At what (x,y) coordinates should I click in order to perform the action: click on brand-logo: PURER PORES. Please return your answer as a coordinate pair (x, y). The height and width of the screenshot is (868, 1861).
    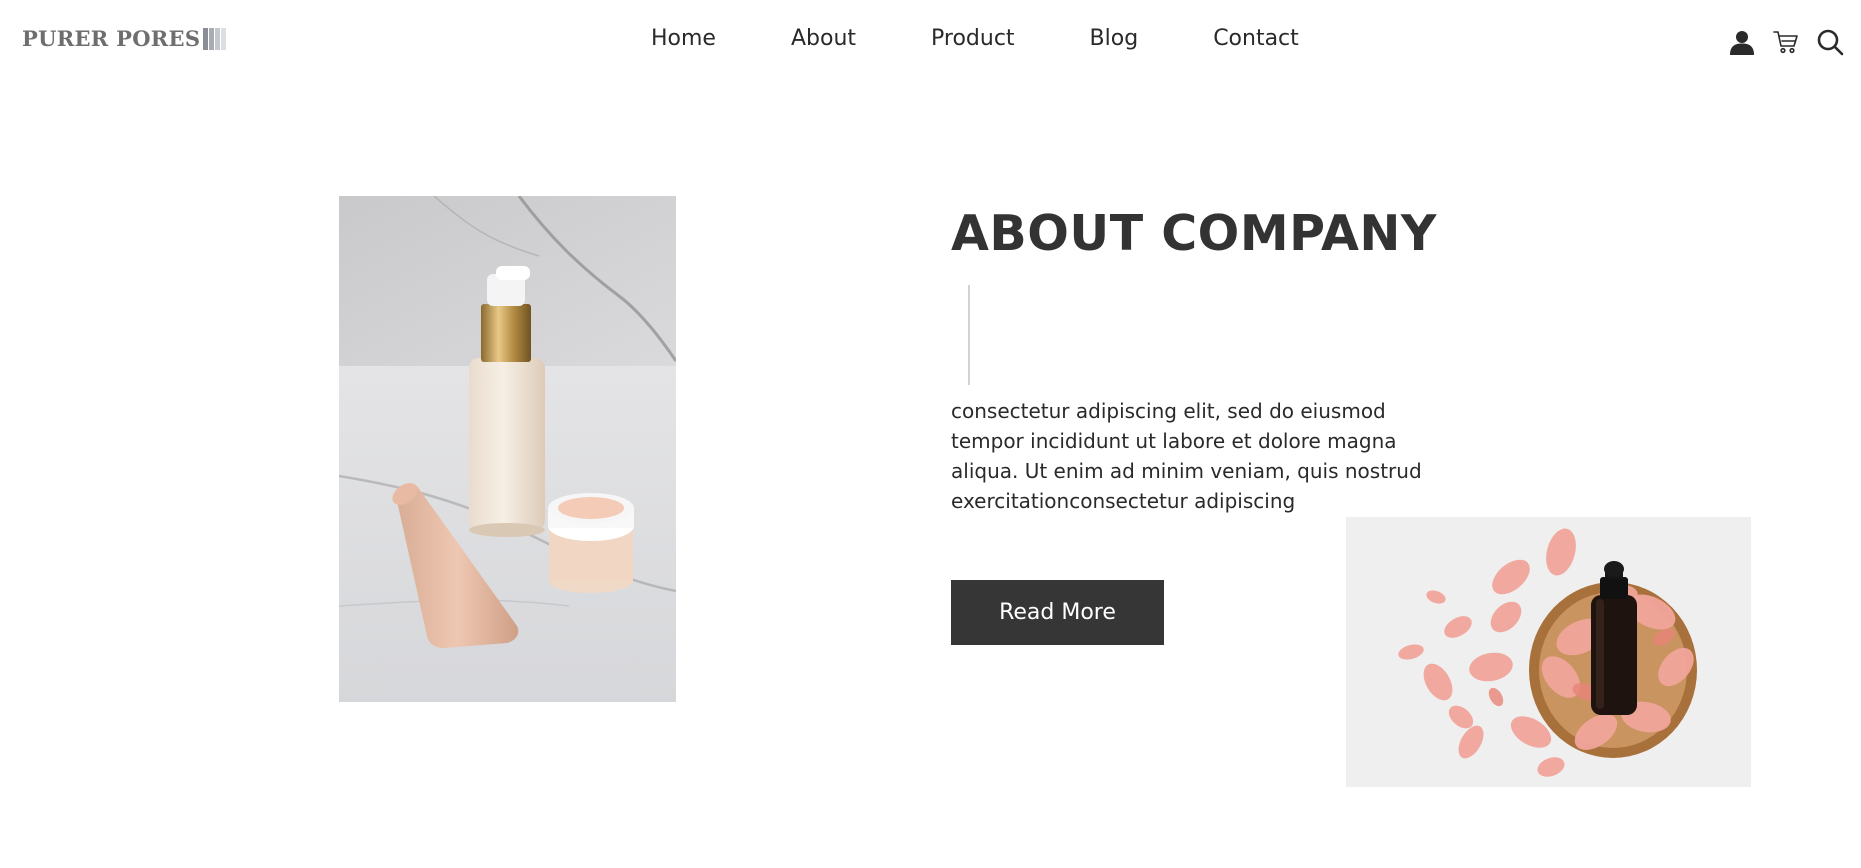
    Looking at the image, I should click on (124, 38).